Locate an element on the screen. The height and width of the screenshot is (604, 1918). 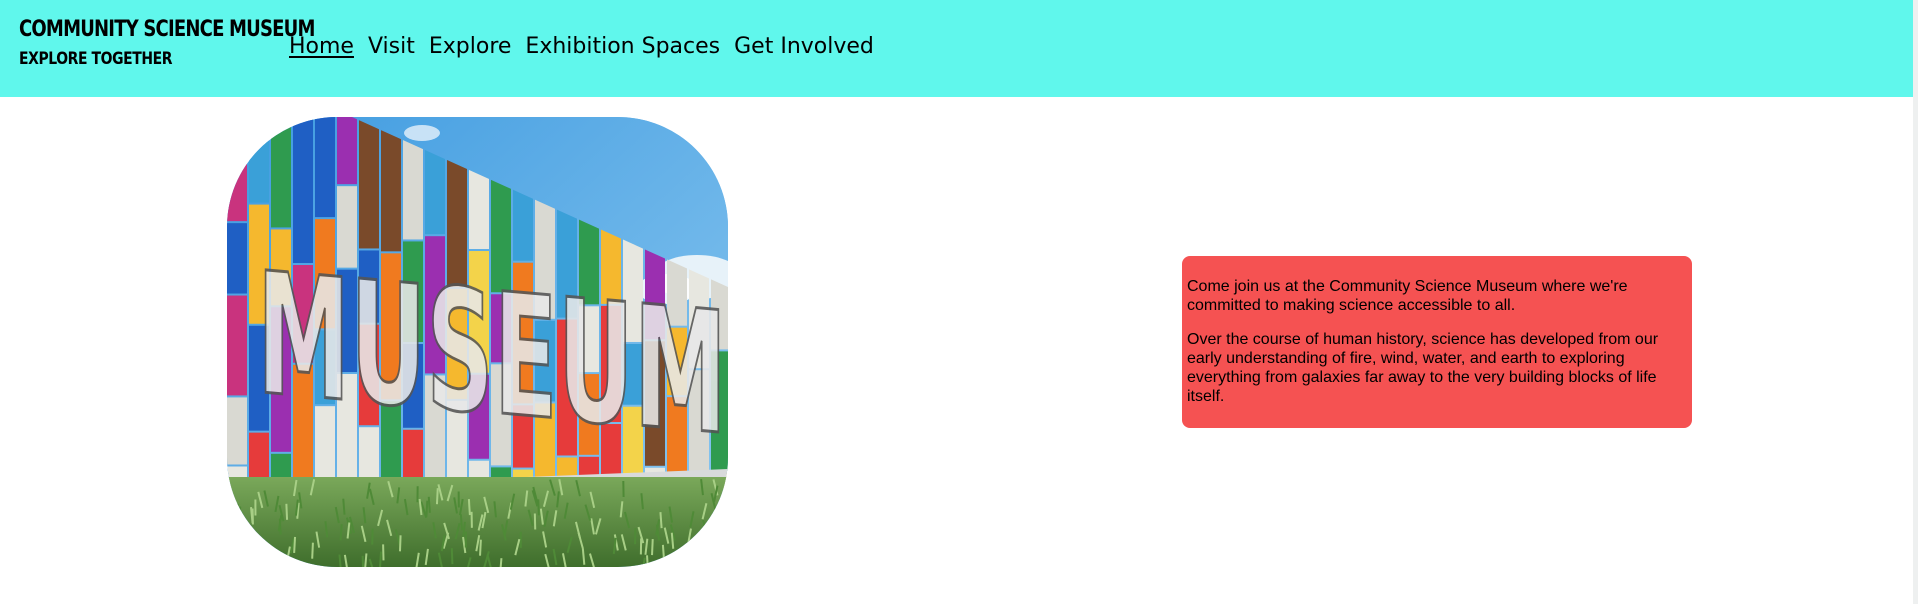
nav-link-get-involved: Get Involved is located at coordinates (804, 47).